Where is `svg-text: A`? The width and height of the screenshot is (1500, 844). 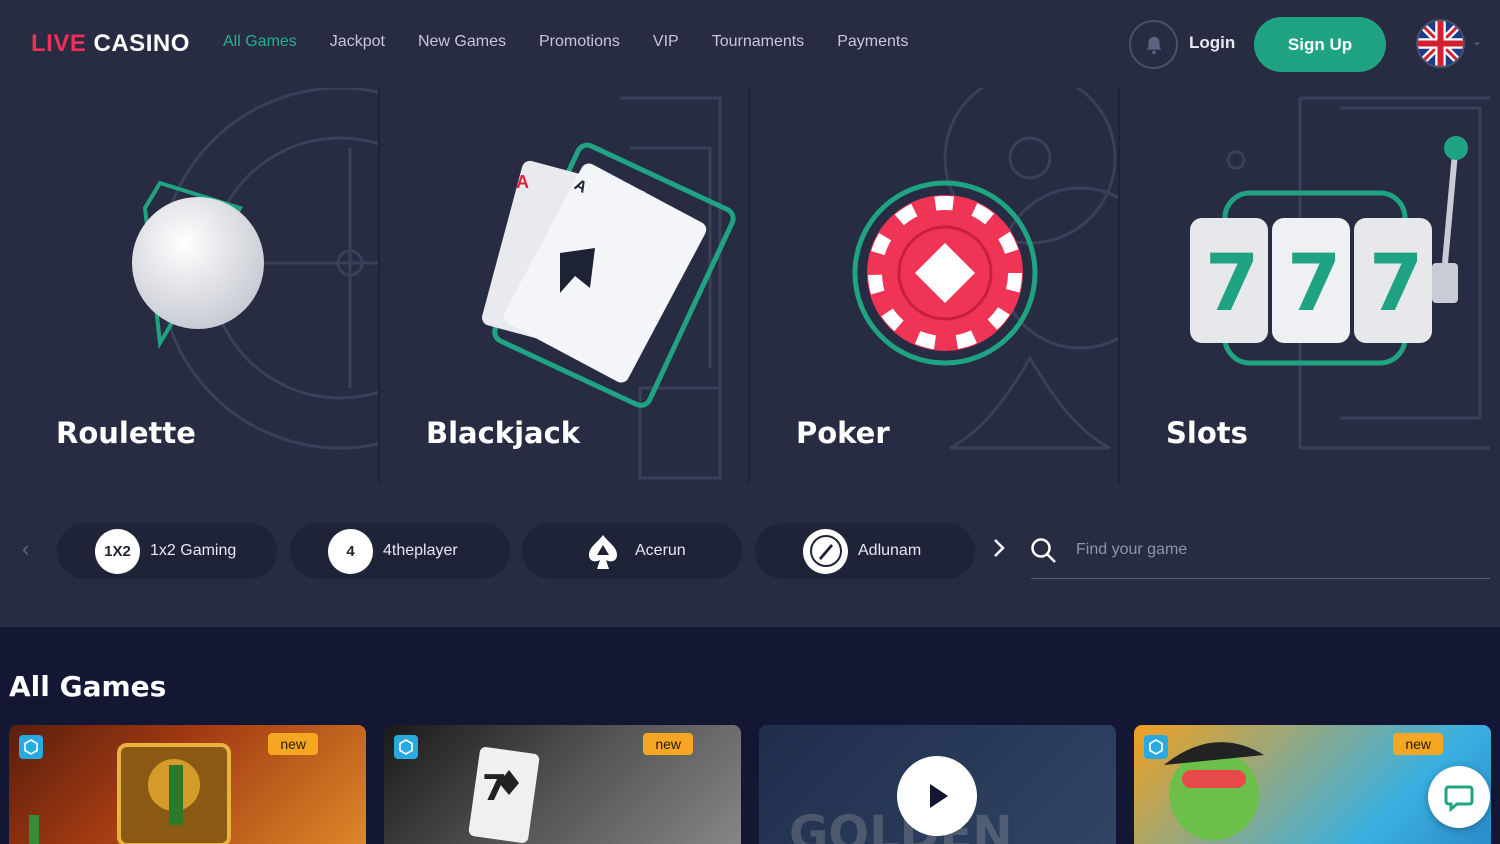
svg-text: A is located at coordinates (522, 182).